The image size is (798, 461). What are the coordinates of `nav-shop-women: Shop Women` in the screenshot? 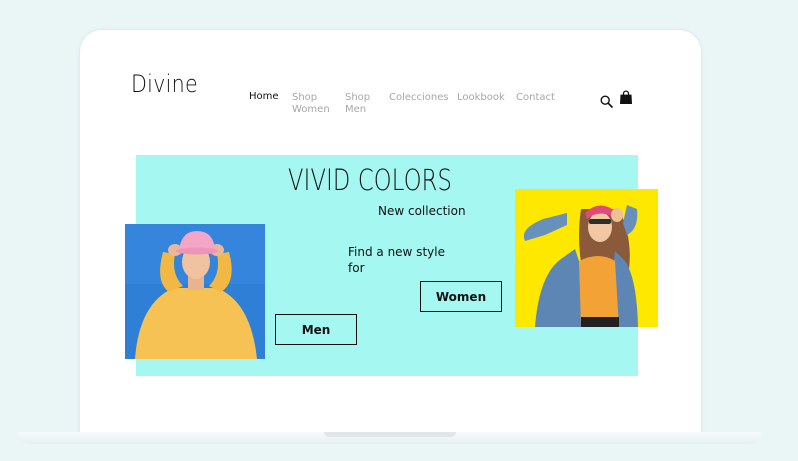 It's located at (311, 104).